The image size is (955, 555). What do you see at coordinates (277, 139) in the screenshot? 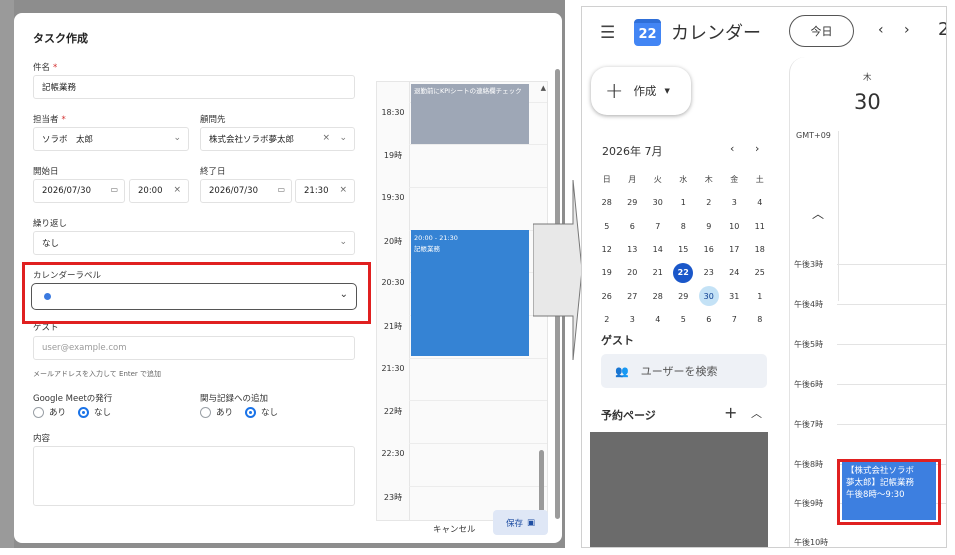
I see `client-select: 株式会社ソラボ夢太郎 × ⌄` at bounding box center [277, 139].